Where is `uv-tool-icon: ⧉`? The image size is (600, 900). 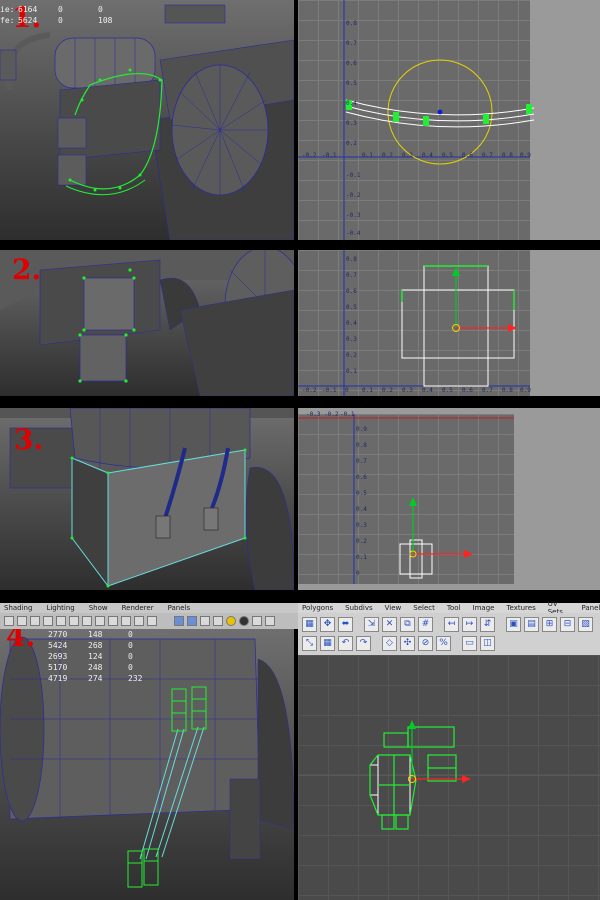 uv-tool-icon: ⧉ is located at coordinates (407, 624).